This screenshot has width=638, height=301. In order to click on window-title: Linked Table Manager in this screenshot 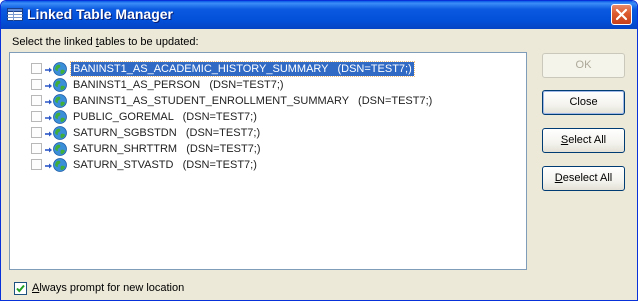, I will do `click(100, 14)`.